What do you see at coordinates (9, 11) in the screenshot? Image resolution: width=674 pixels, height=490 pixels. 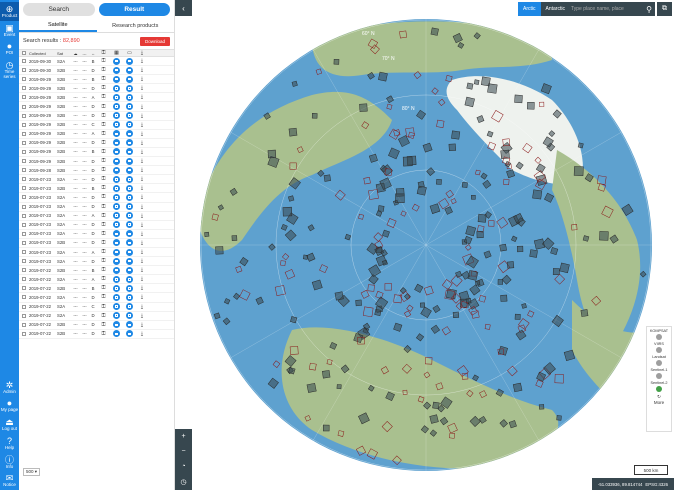 I see `nav-product: ⊕ Product` at bounding box center [9, 11].